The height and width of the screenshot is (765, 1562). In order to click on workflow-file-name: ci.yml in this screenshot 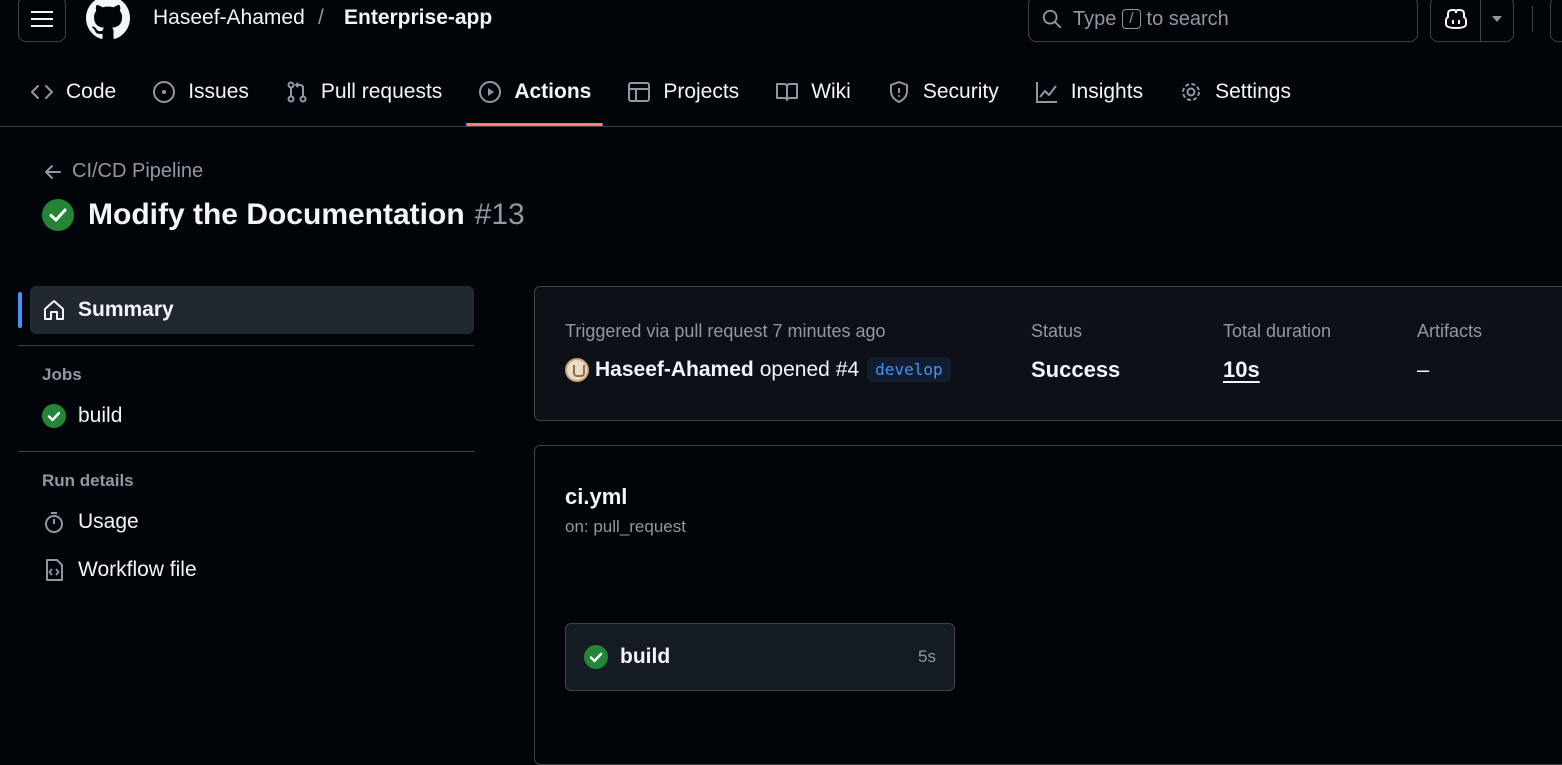, I will do `click(596, 496)`.